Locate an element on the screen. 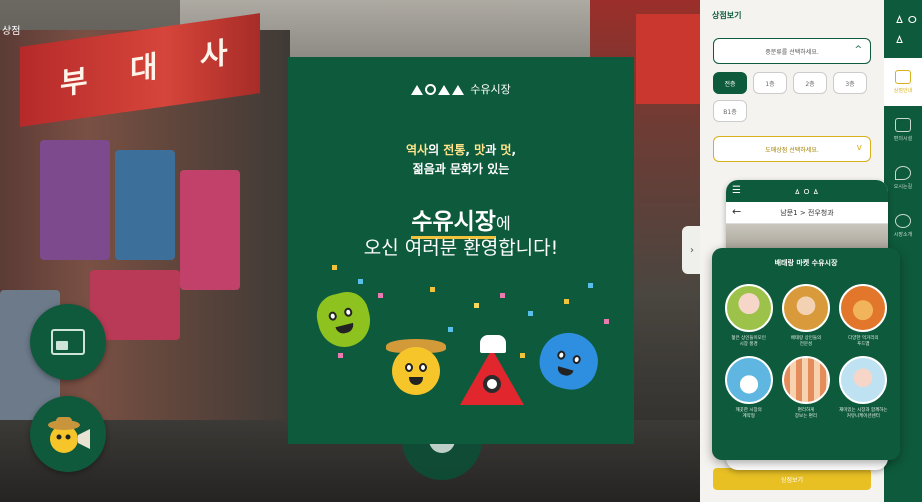 The height and width of the screenshot is (502, 922). drawer-toggle-chevron-icon: › is located at coordinates (692, 250).